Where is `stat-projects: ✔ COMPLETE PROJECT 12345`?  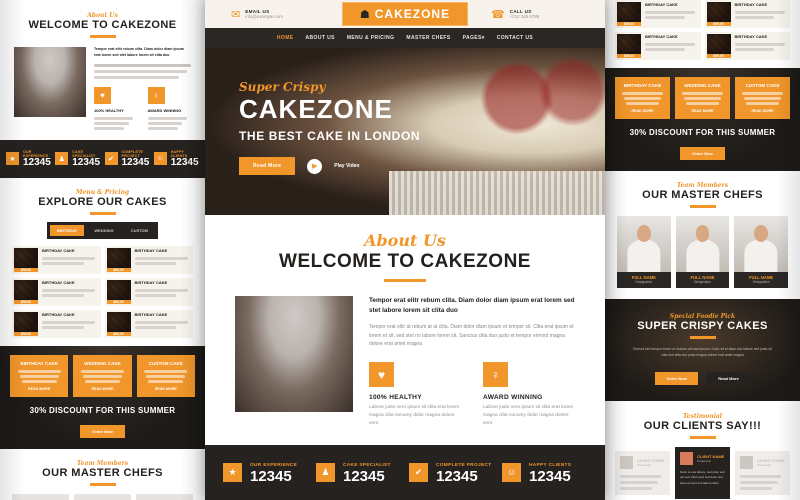
stat-projects: ✔ COMPLETE PROJECT 12345 is located at coordinates (451, 473).